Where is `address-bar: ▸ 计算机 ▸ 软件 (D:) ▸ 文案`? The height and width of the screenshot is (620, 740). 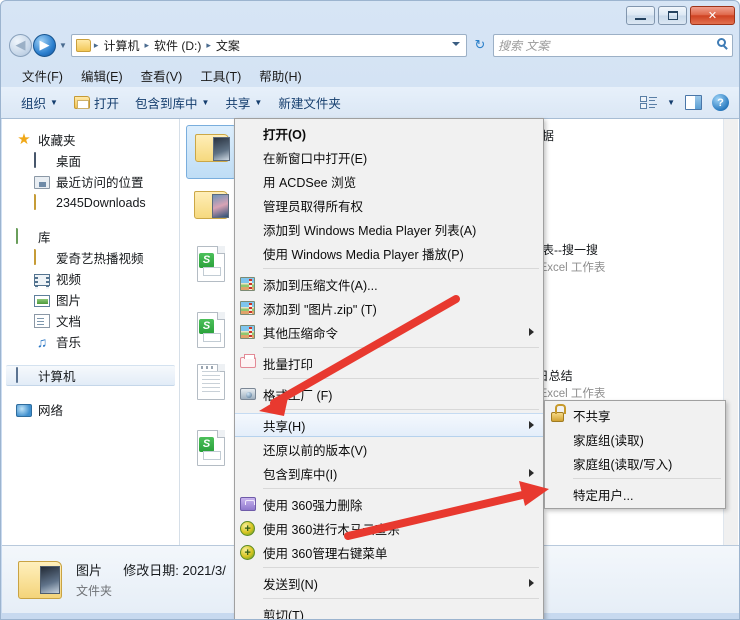 address-bar: ▸ 计算机 ▸ 软件 (D:) ▸ 文案 is located at coordinates (268, 45).